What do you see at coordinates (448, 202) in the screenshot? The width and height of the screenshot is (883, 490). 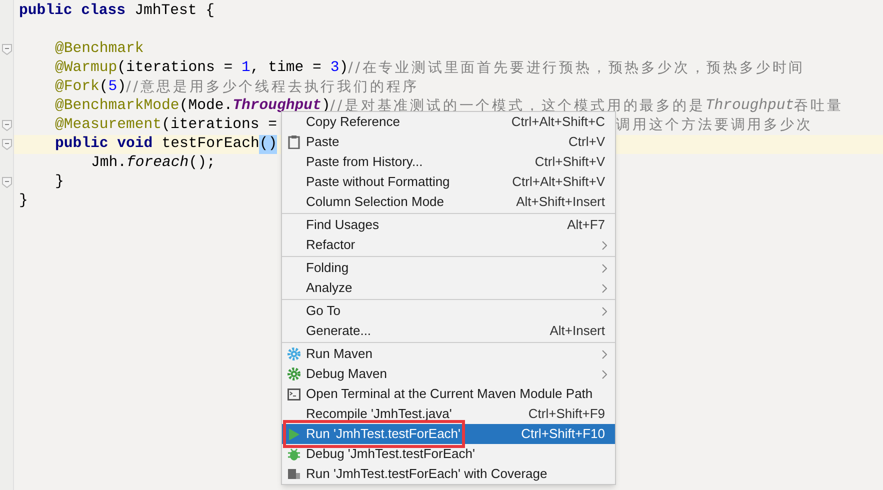 I see `menu-item: Column Selection Mode Alt+Shift+Insert` at bounding box center [448, 202].